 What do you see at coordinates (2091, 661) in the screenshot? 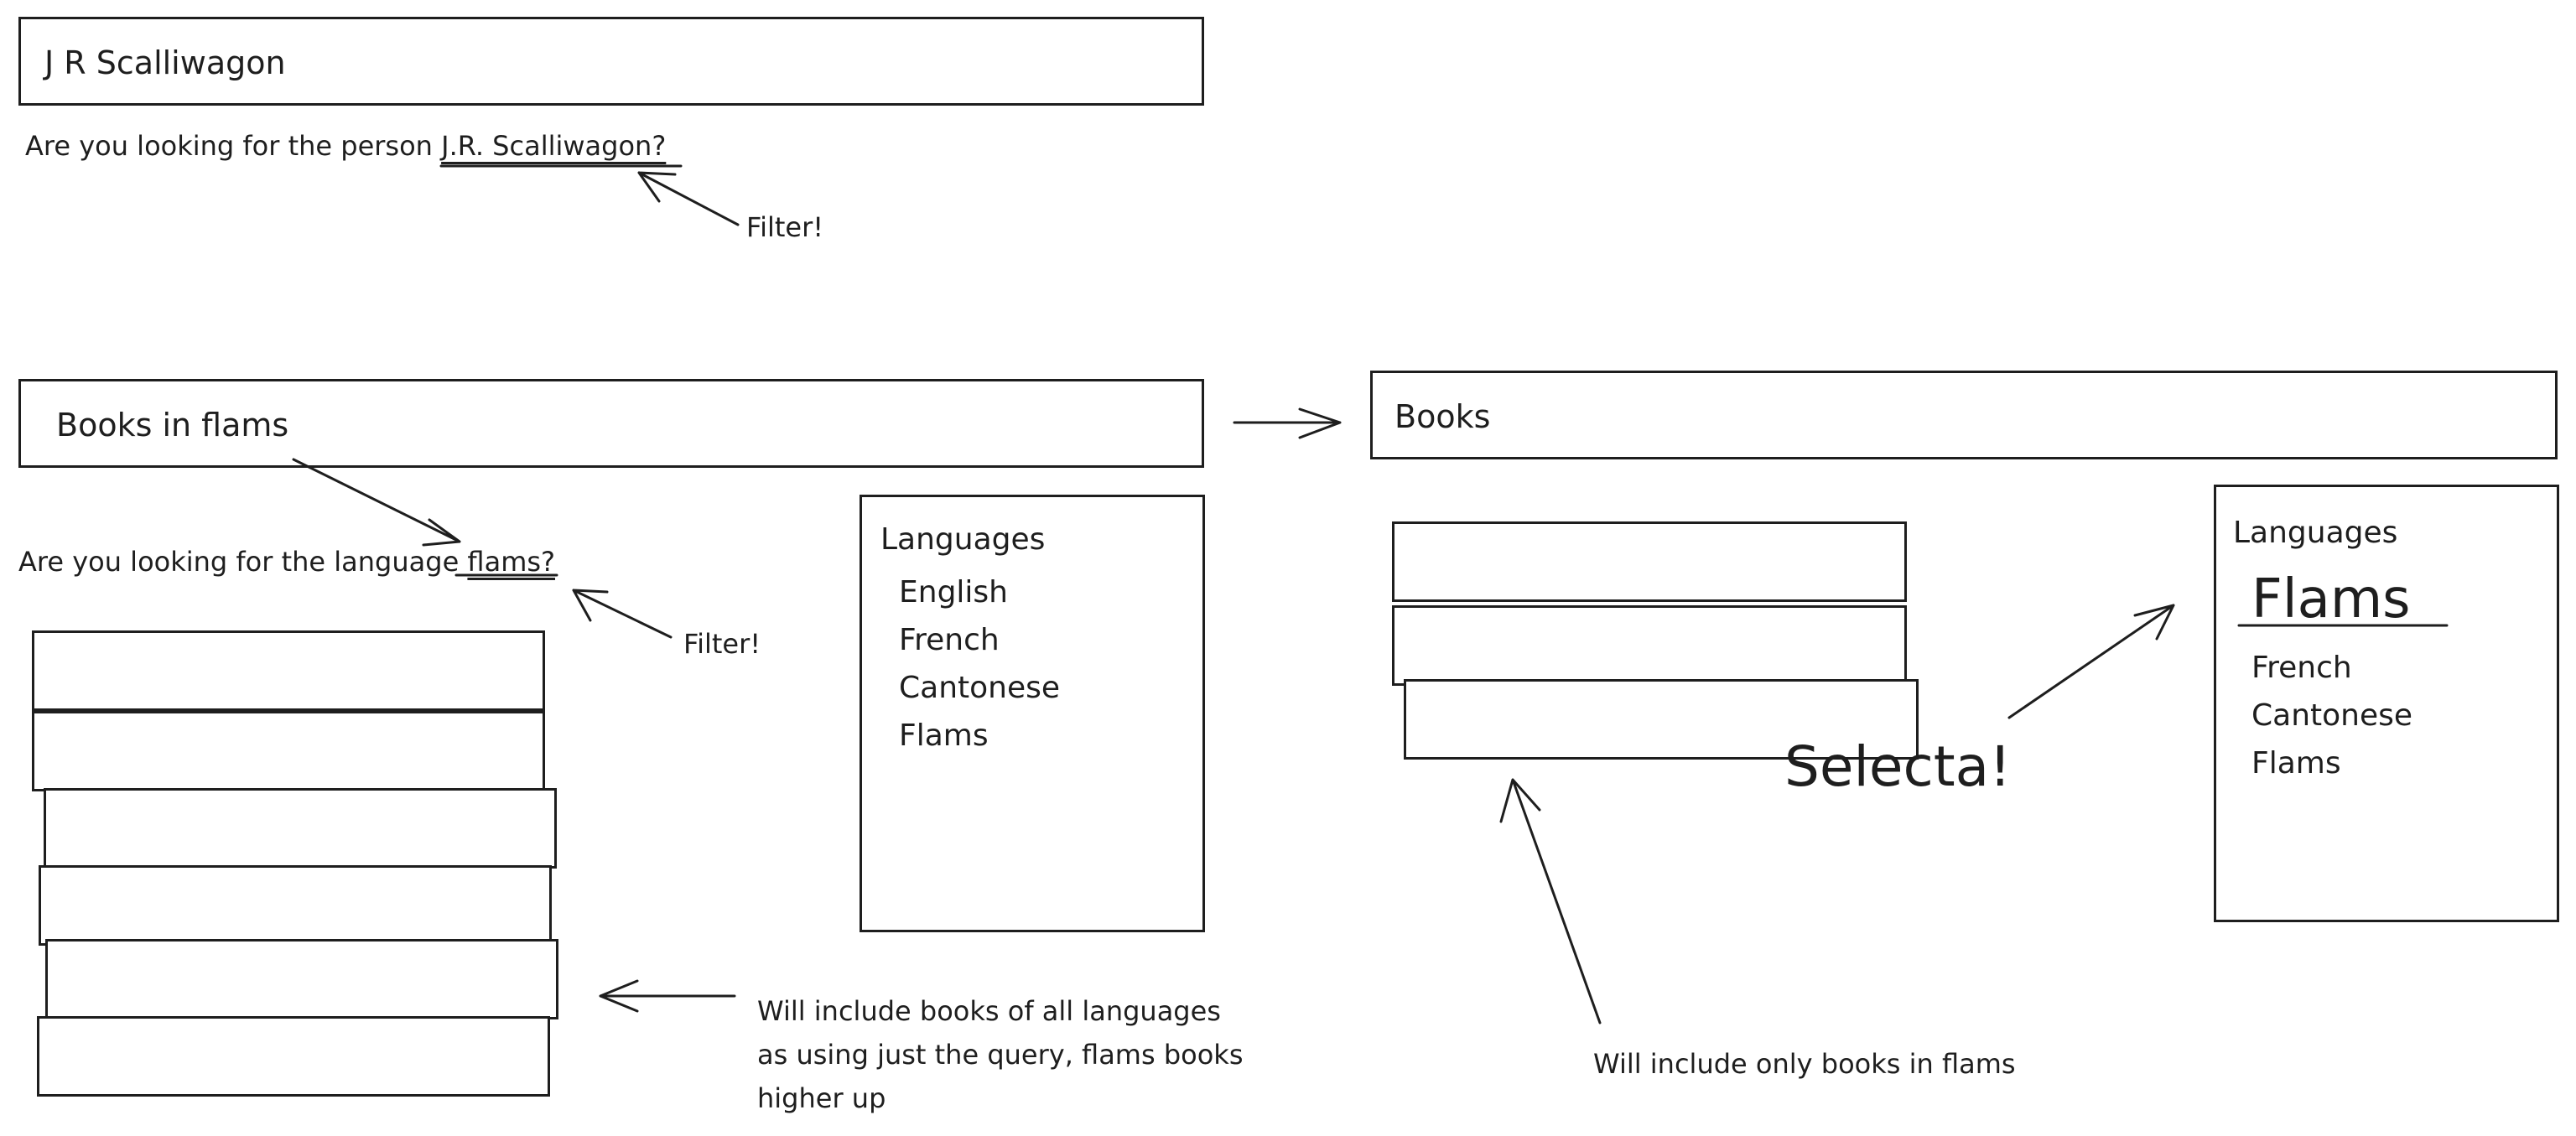
I see `select-to-panel-arrow` at bounding box center [2091, 661].